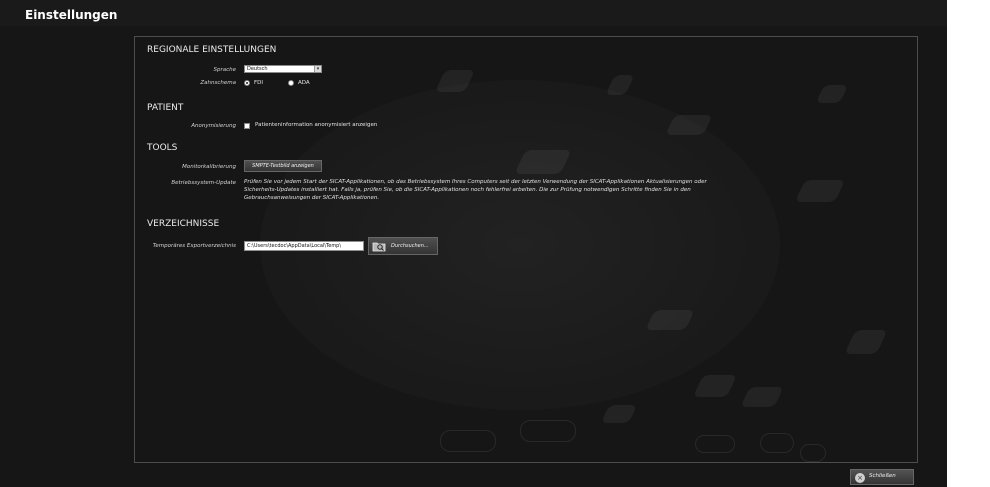 This screenshot has width=990, height=487. What do you see at coordinates (203, 183) in the screenshot?
I see `os-update-label: Betriebssystem-Update` at bounding box center [203, 183].